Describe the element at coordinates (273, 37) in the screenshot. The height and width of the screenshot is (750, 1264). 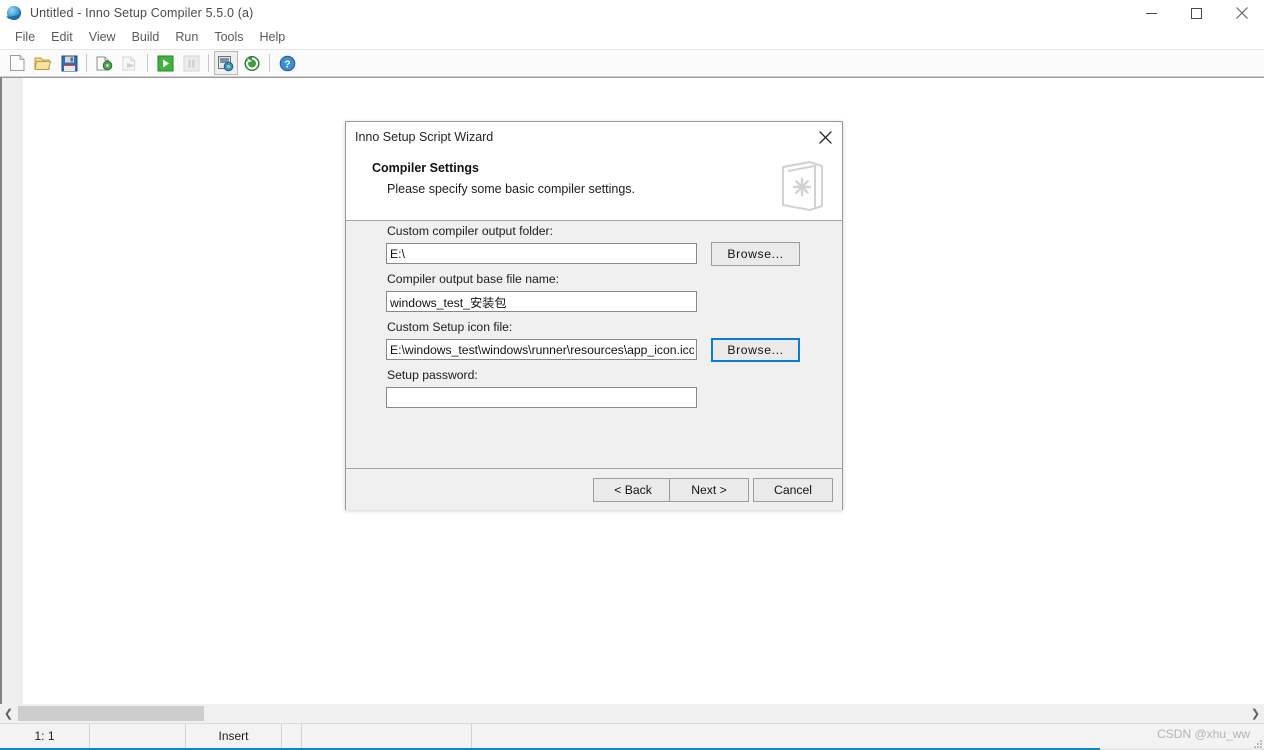
I see `menu-item-help: Help` at that location.